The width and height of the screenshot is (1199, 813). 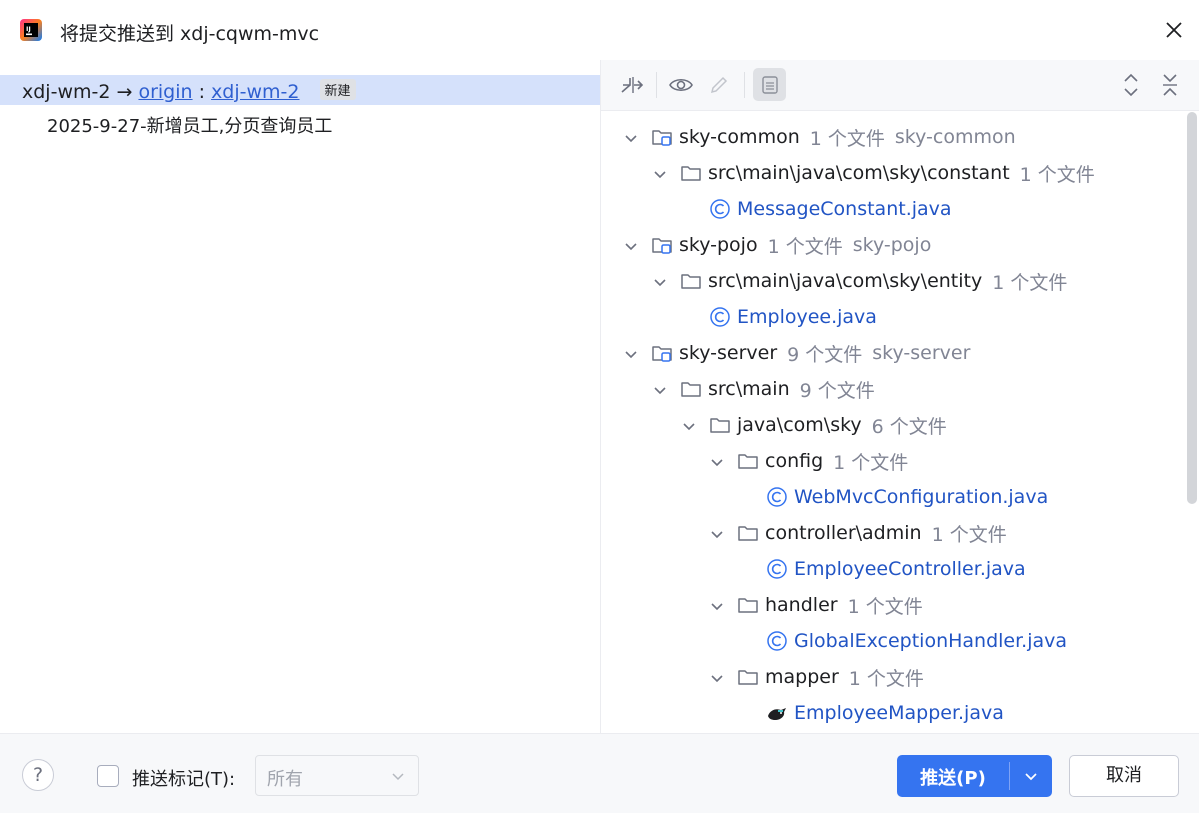 What do you see at coordinates (845, 281) in the screenshot?
I see `folder-name: src\main\java\com\sky\entity` at bounding box center [845, 281].